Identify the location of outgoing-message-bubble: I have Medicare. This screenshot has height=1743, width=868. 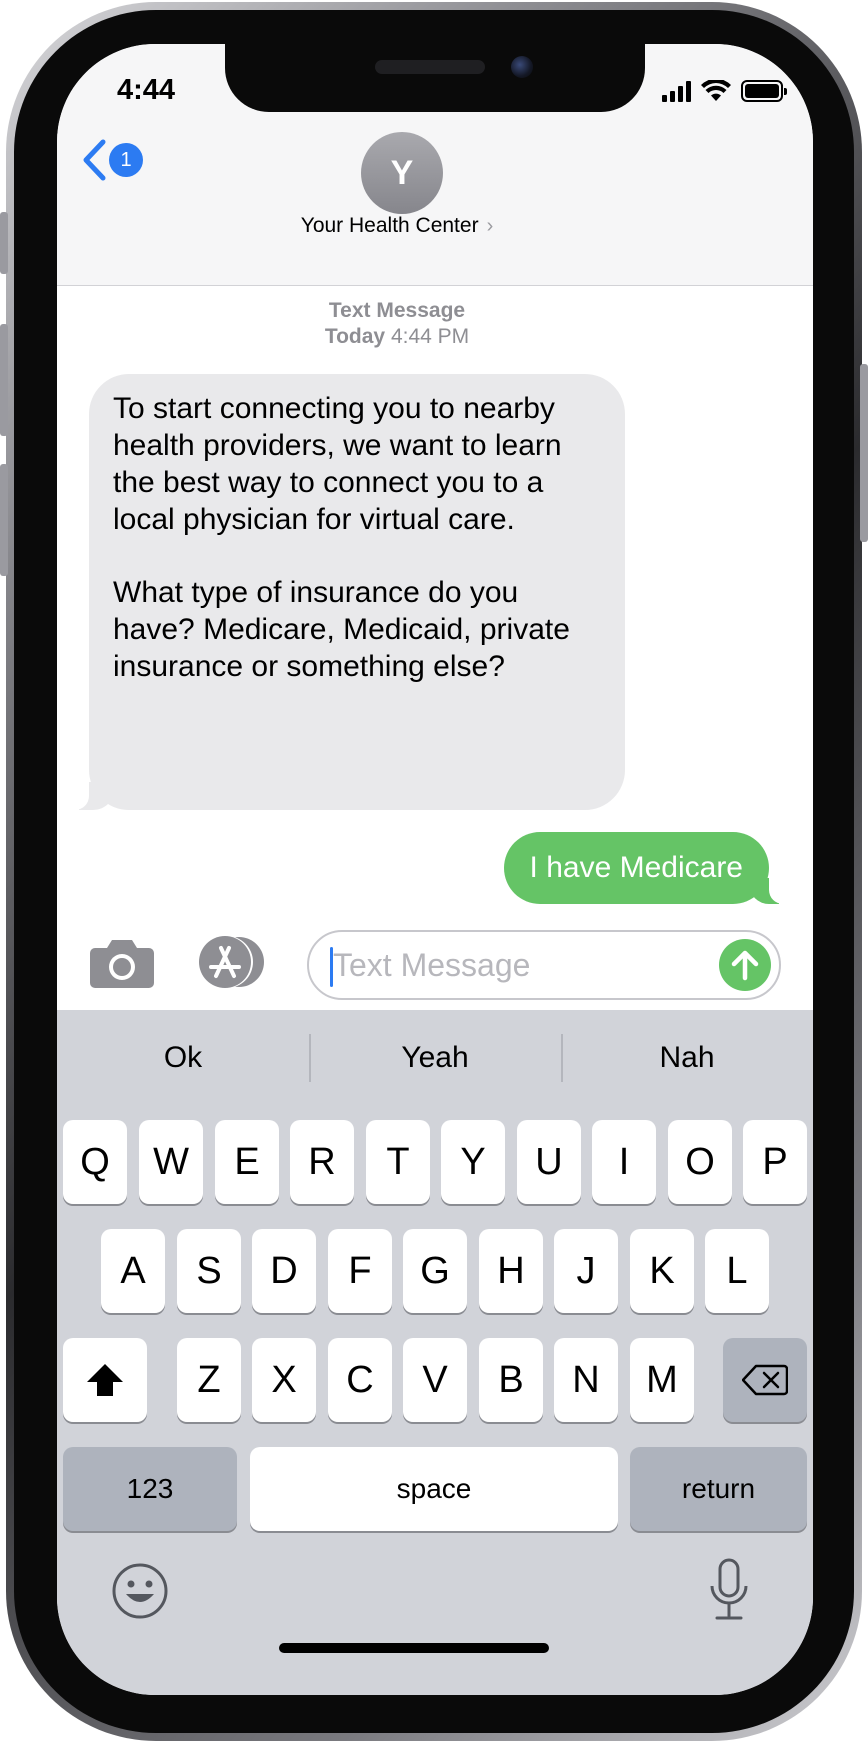
(647, 868).